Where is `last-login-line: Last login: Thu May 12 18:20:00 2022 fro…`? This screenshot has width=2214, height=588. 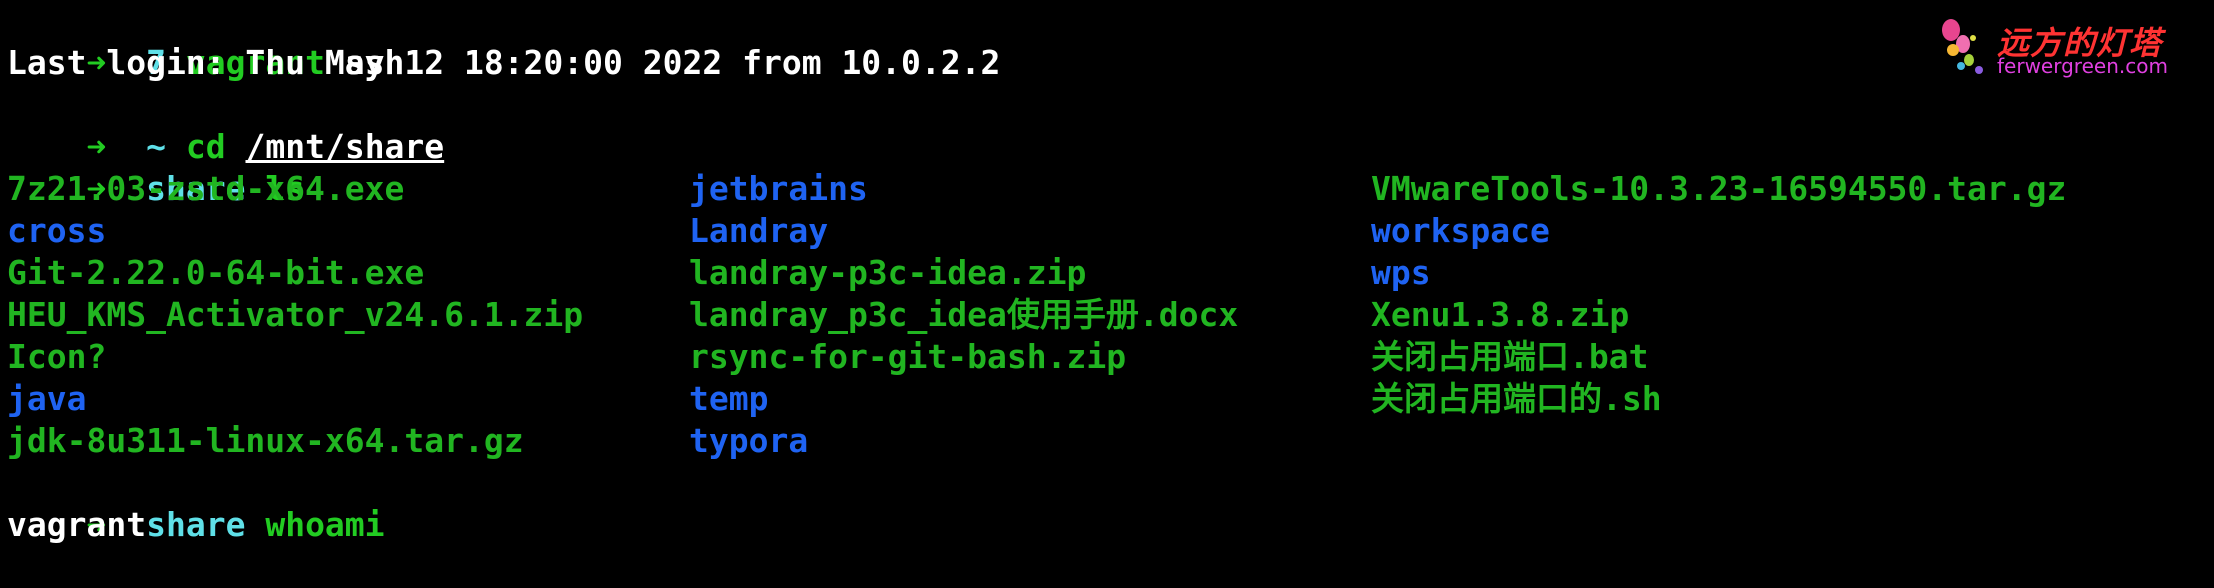 last-login-line: Last login: Thu May 12 18:20:00 2022 fro… is located at coordinates (504, 62).